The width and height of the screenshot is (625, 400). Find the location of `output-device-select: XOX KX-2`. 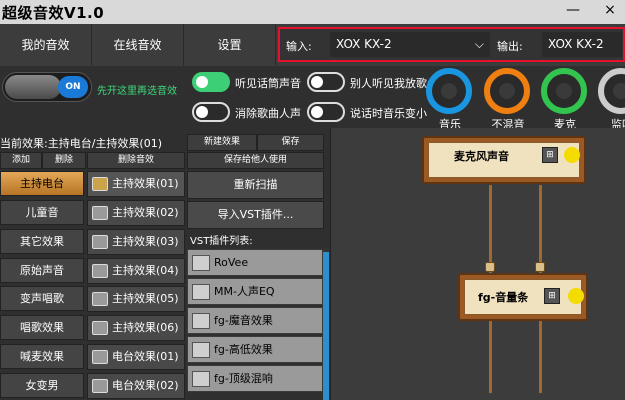

output-device-select: XOX KX-2 is located at coordinates (582, 44).